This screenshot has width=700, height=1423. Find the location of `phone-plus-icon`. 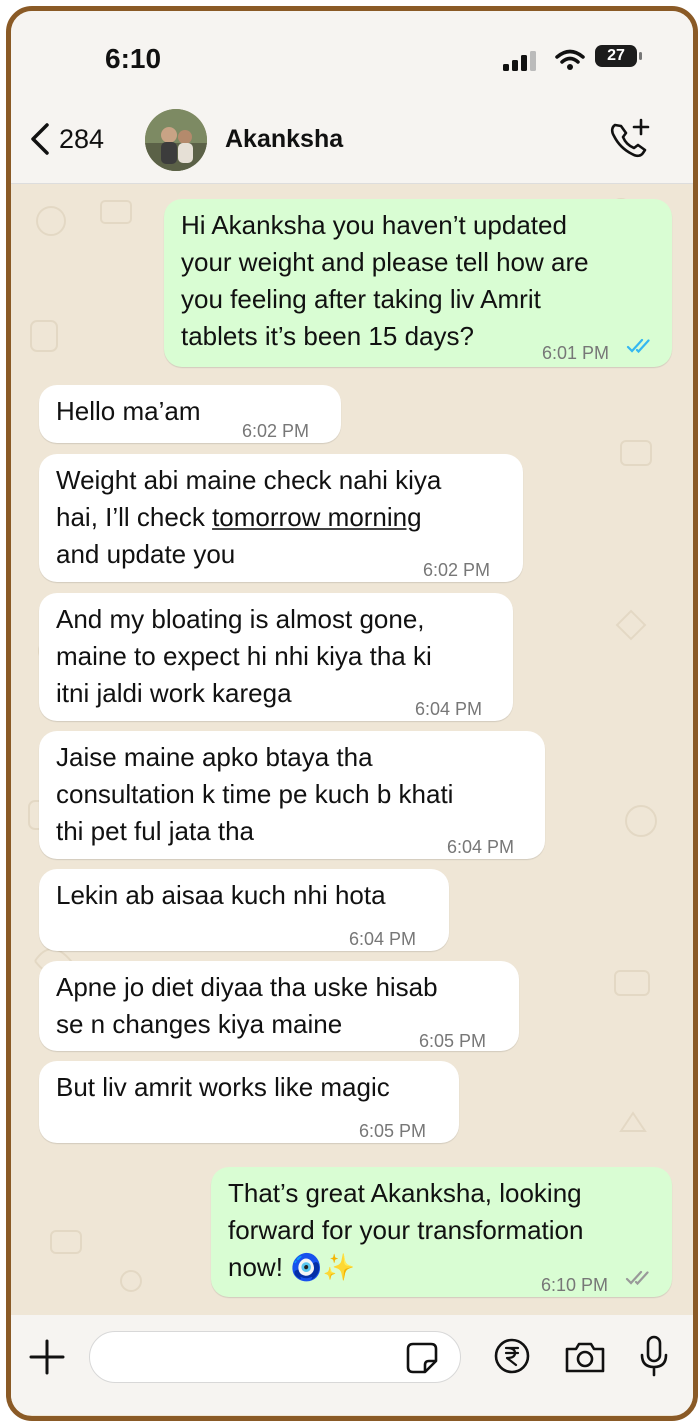

phone-plus-icon is located at coordinates (631, 139).